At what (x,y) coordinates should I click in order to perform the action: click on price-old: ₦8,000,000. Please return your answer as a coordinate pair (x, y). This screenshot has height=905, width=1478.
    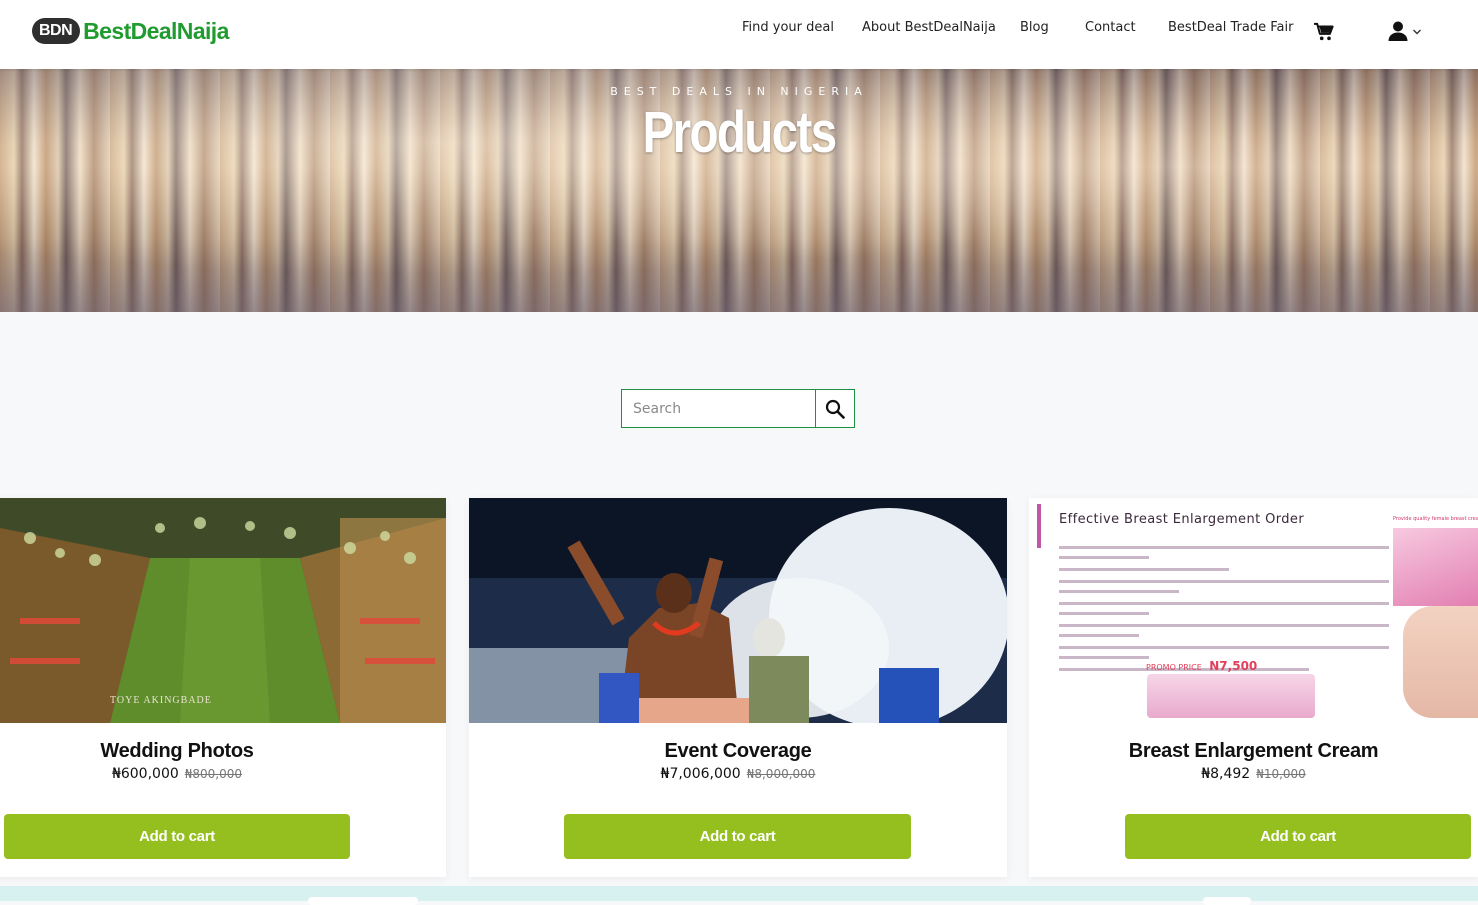
    Looking at the image, I should click on (781, 774).